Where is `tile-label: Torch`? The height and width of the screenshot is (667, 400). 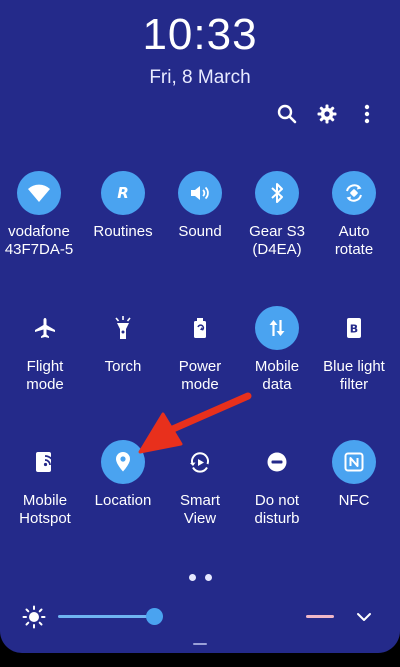
tile-label: Torch is located at coordinates (123, 366).